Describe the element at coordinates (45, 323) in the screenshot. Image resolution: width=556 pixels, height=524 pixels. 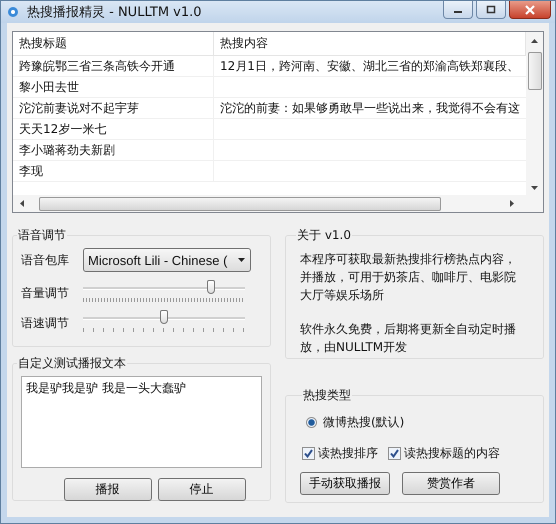
I see `field-label: 语速调节` at that location.